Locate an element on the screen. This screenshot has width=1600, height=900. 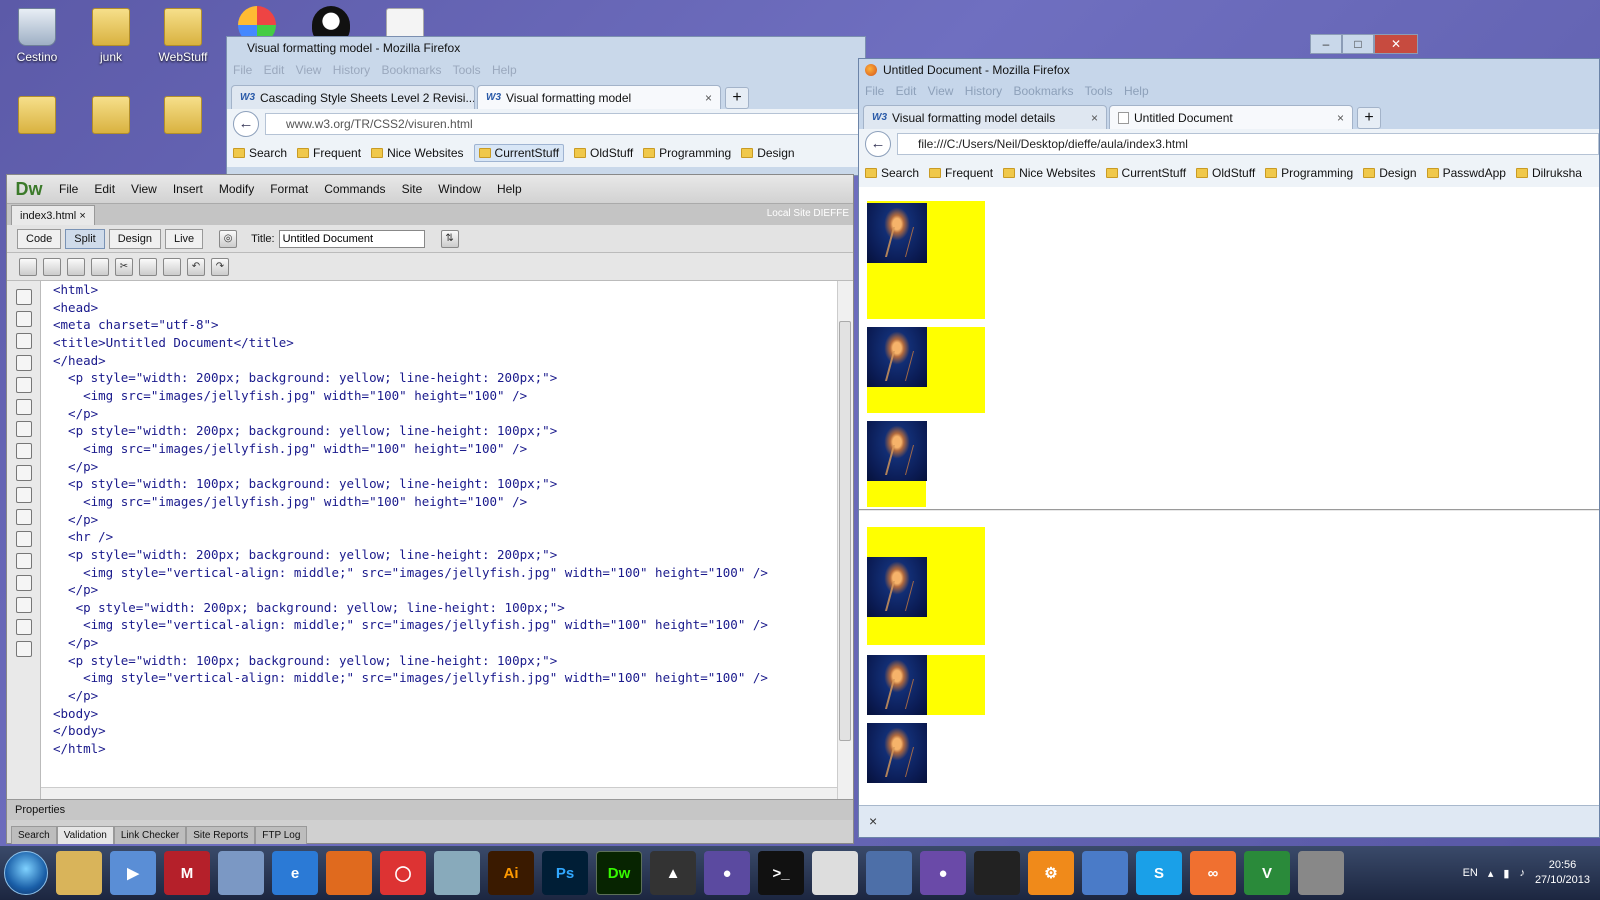
tab-search: Search is located at coordinates (34, 835).